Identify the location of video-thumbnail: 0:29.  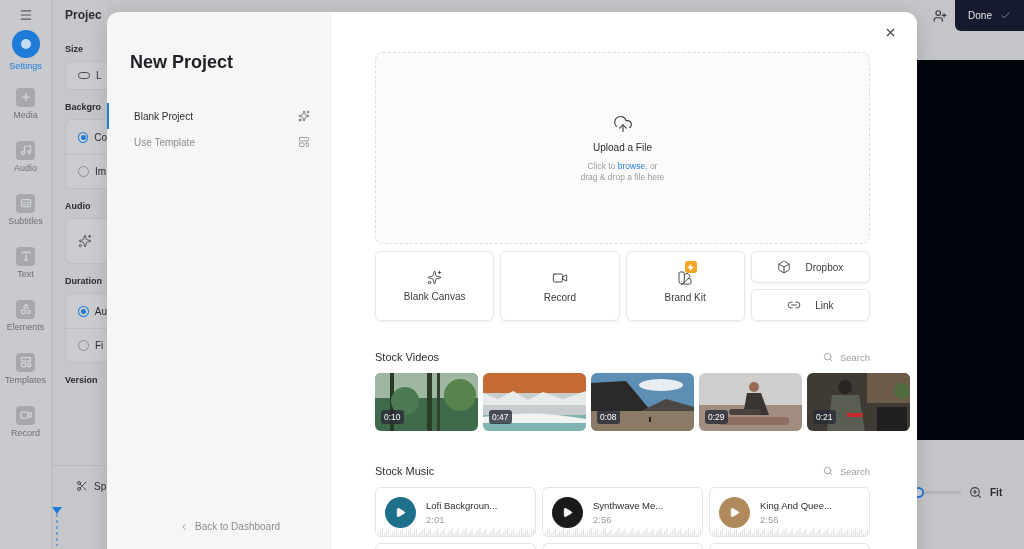
(750, 402).